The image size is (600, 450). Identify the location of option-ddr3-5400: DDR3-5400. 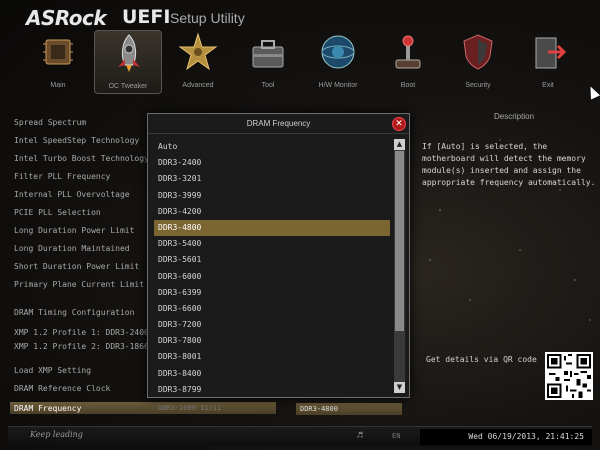
(272, 244).